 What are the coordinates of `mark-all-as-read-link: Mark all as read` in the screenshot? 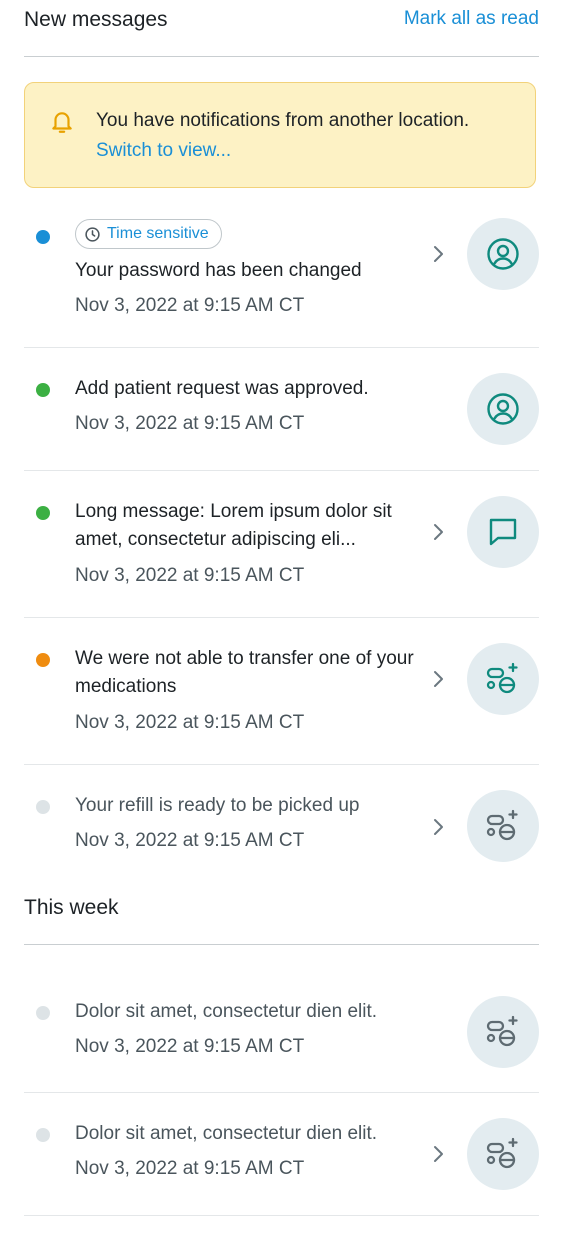 It's located at (471, 19).